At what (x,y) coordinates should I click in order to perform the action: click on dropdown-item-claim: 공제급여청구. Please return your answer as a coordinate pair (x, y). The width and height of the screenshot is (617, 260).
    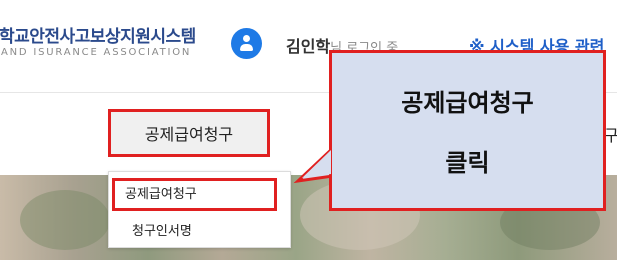
    Looking at the image, I should click on (194, 194).